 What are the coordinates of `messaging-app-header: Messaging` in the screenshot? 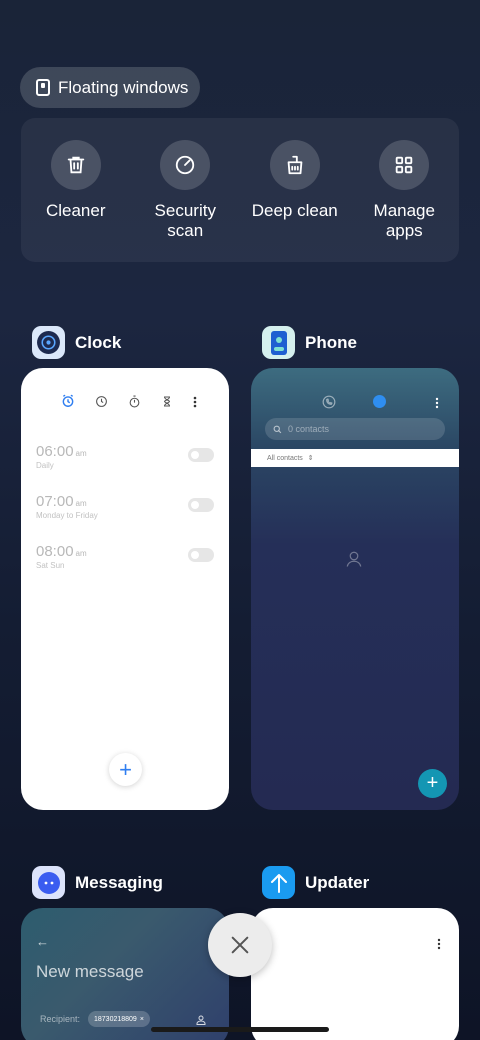 It's located at (97, 882).